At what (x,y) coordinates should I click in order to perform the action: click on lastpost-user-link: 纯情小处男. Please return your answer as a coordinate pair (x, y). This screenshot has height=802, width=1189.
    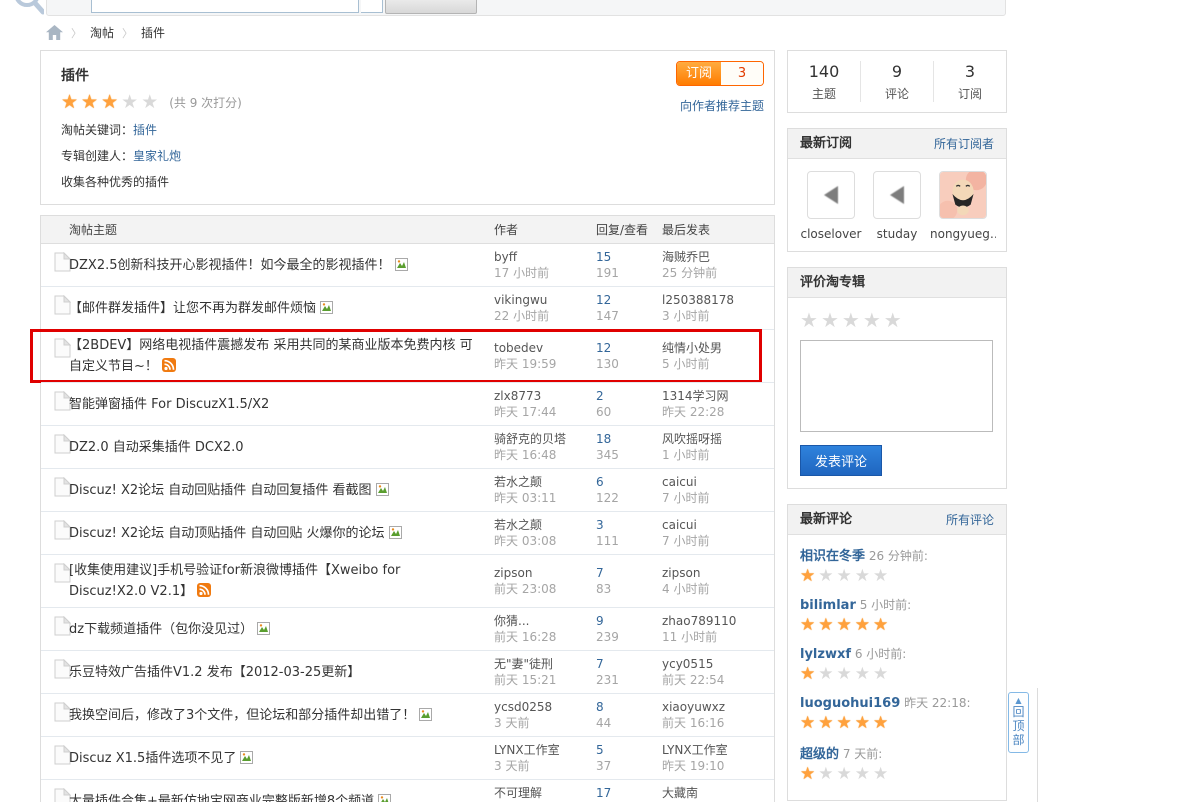
    Looking at the image, I should click on (718, 348).